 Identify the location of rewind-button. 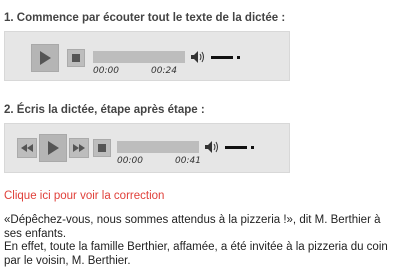
(27, 148).